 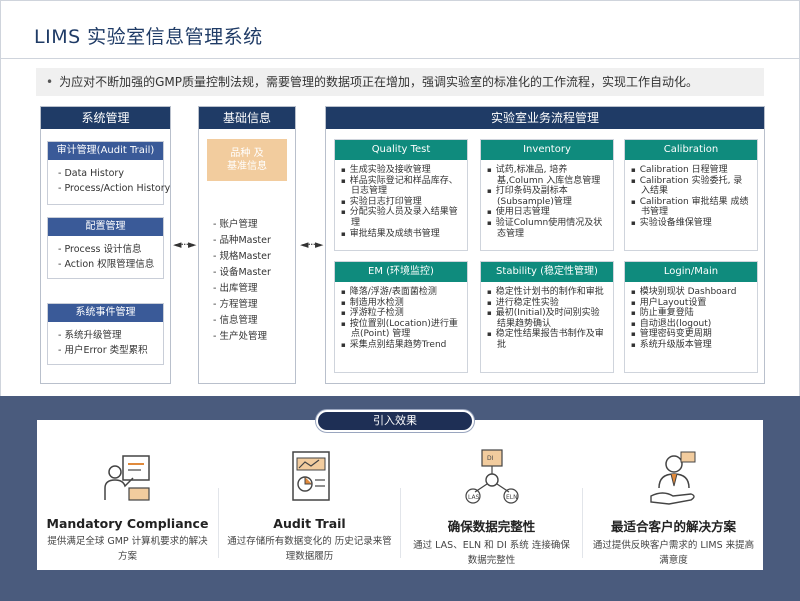 What do you see at coordinates (691, 292) in the screenshot?
I see `workflow-item: 模块别现状 Dashboard` at bounding box center [691, 292].